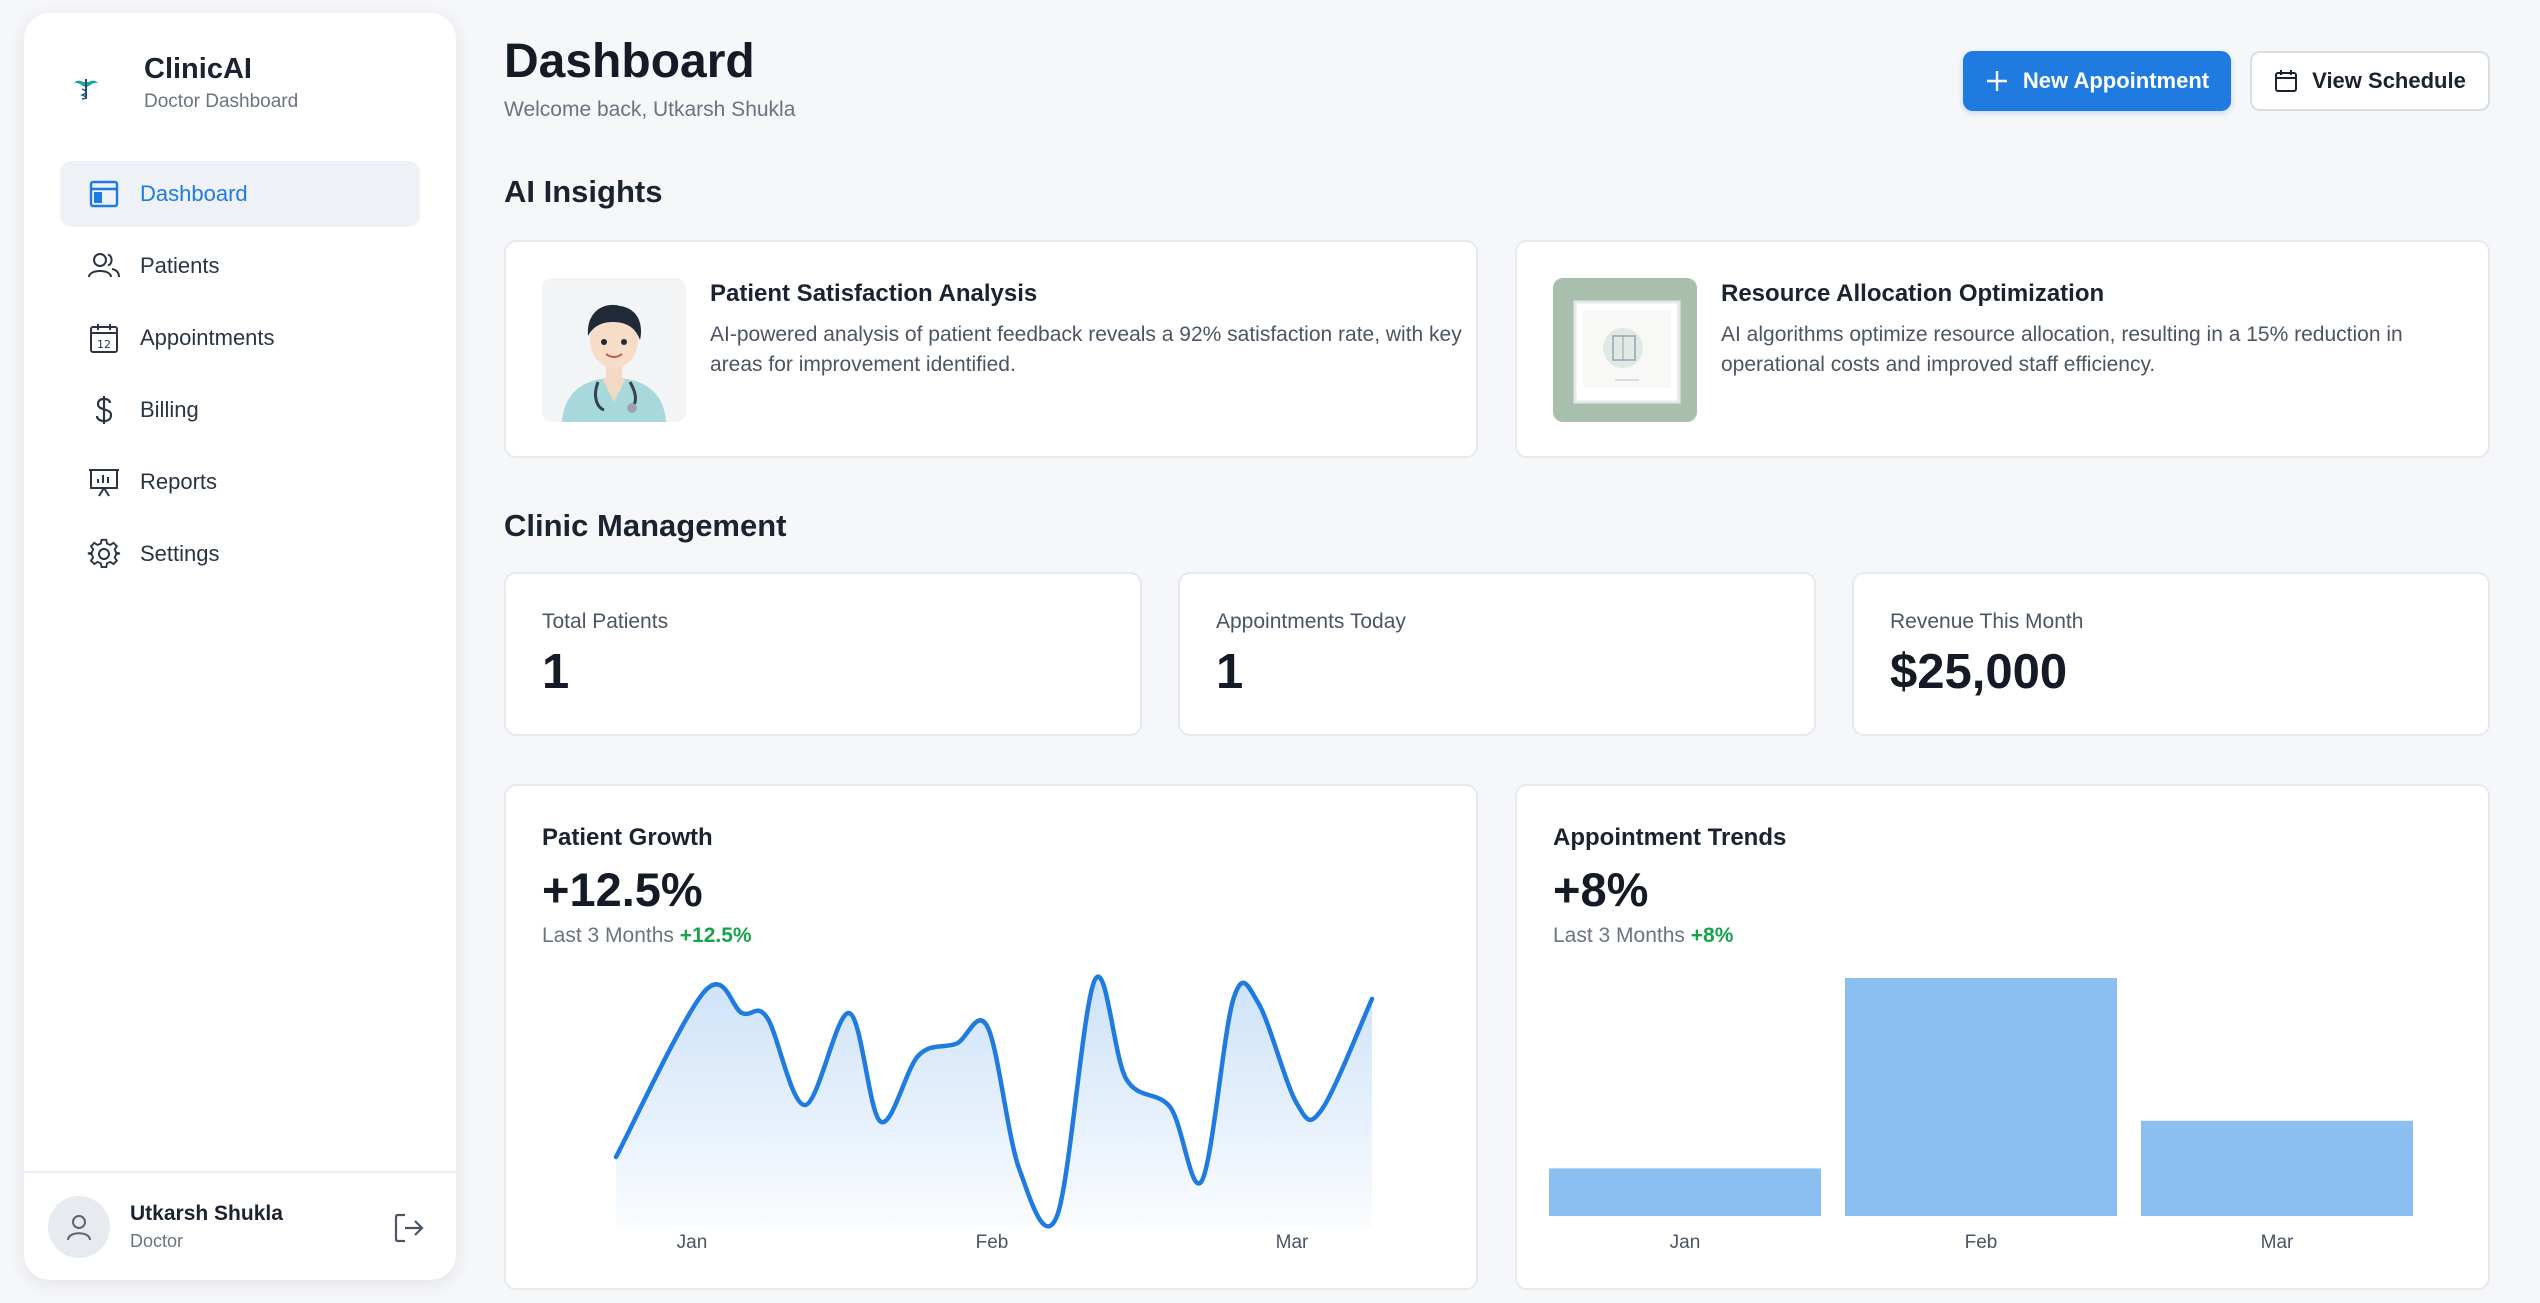 The image size is (2540, 1303). I want to click on brand: ClinicAI Doctor Dashboard, so click(181, 82).